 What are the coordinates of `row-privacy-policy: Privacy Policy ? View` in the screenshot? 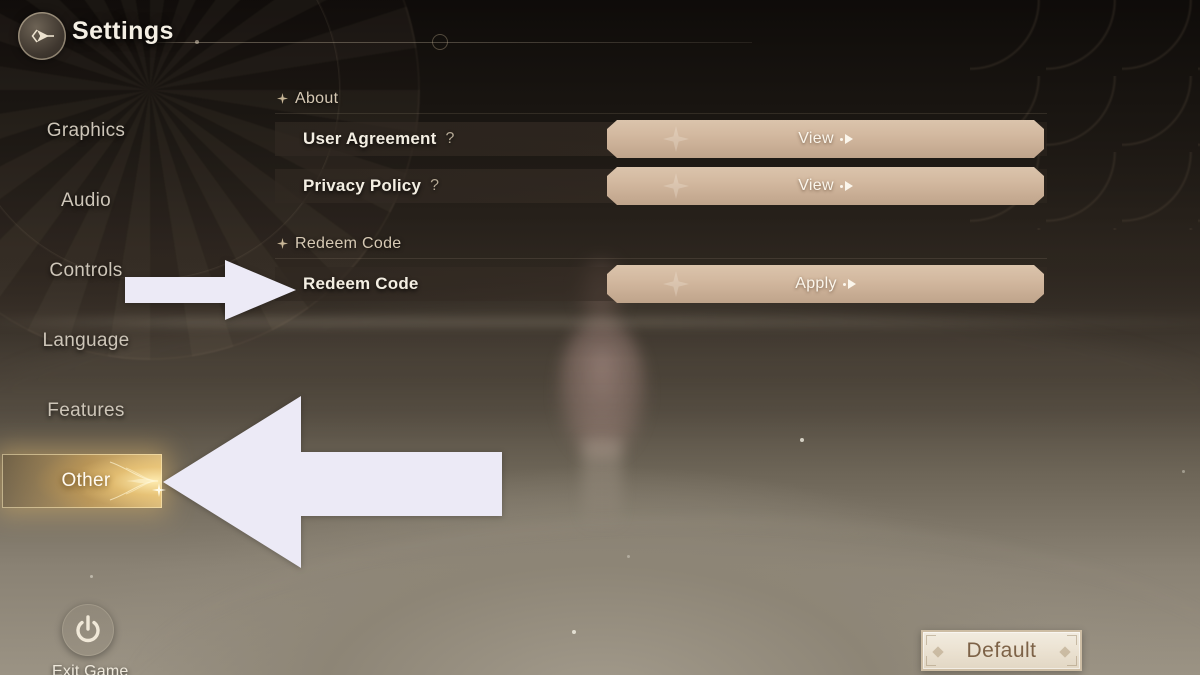 It's located at (661, 186).